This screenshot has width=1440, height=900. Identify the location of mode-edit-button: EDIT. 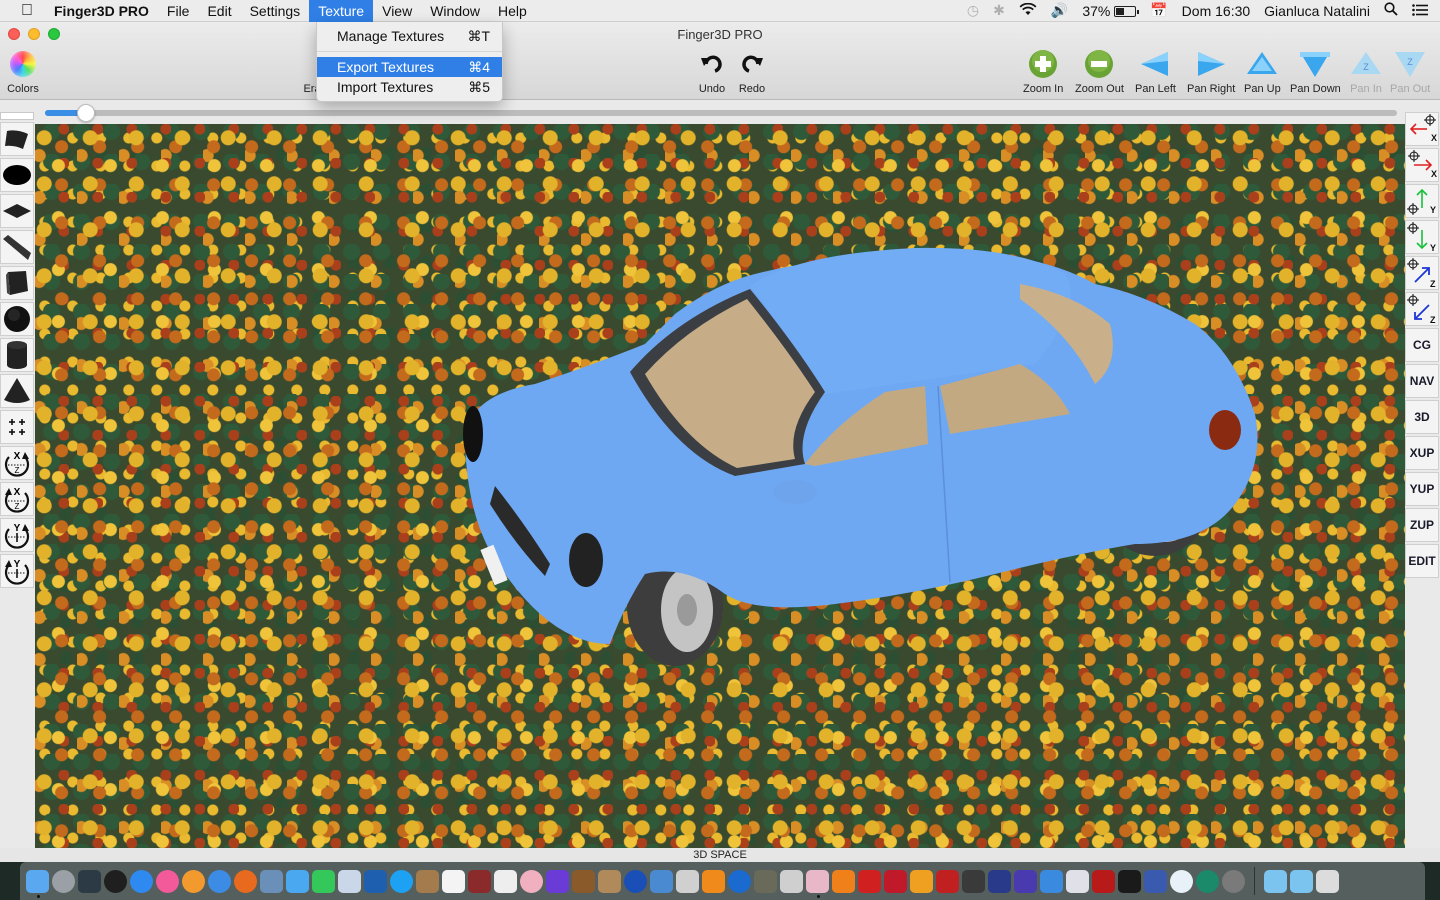
(1422, 561).